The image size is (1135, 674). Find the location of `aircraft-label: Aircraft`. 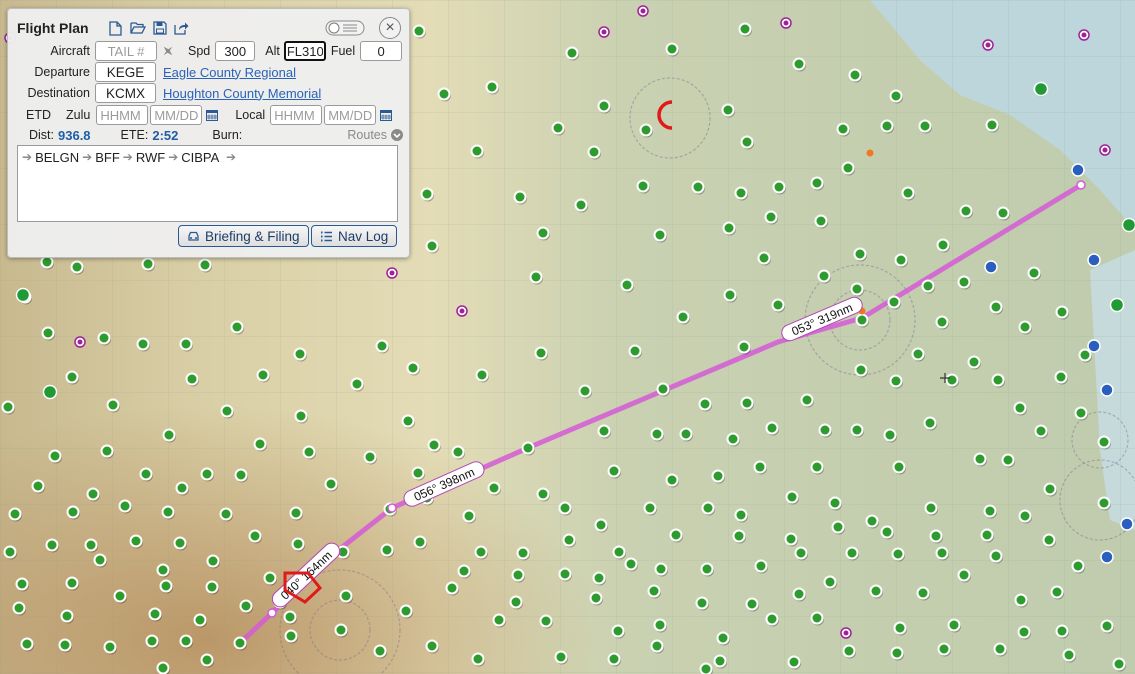

aircraft-label: Aircraft is located at coordinates (70, 51).